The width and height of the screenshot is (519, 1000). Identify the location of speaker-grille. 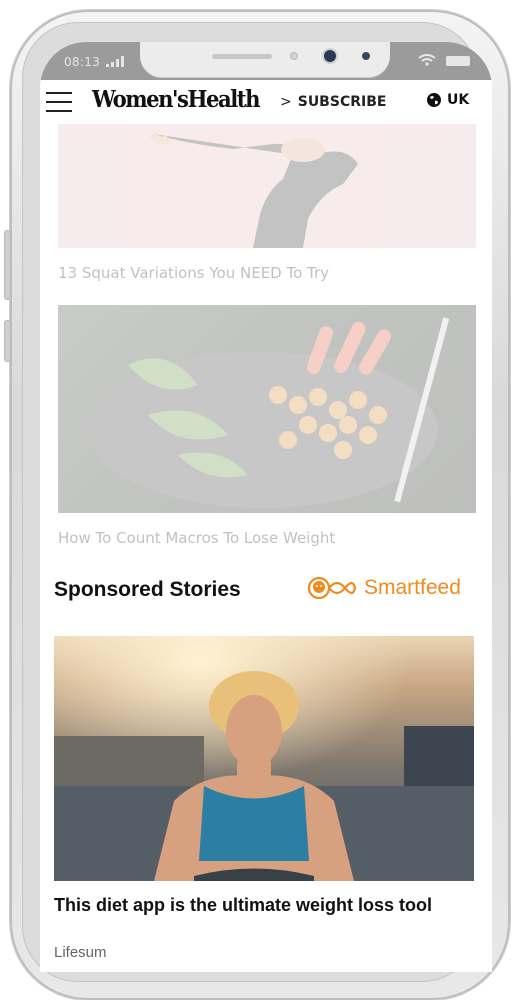
(242, 56).